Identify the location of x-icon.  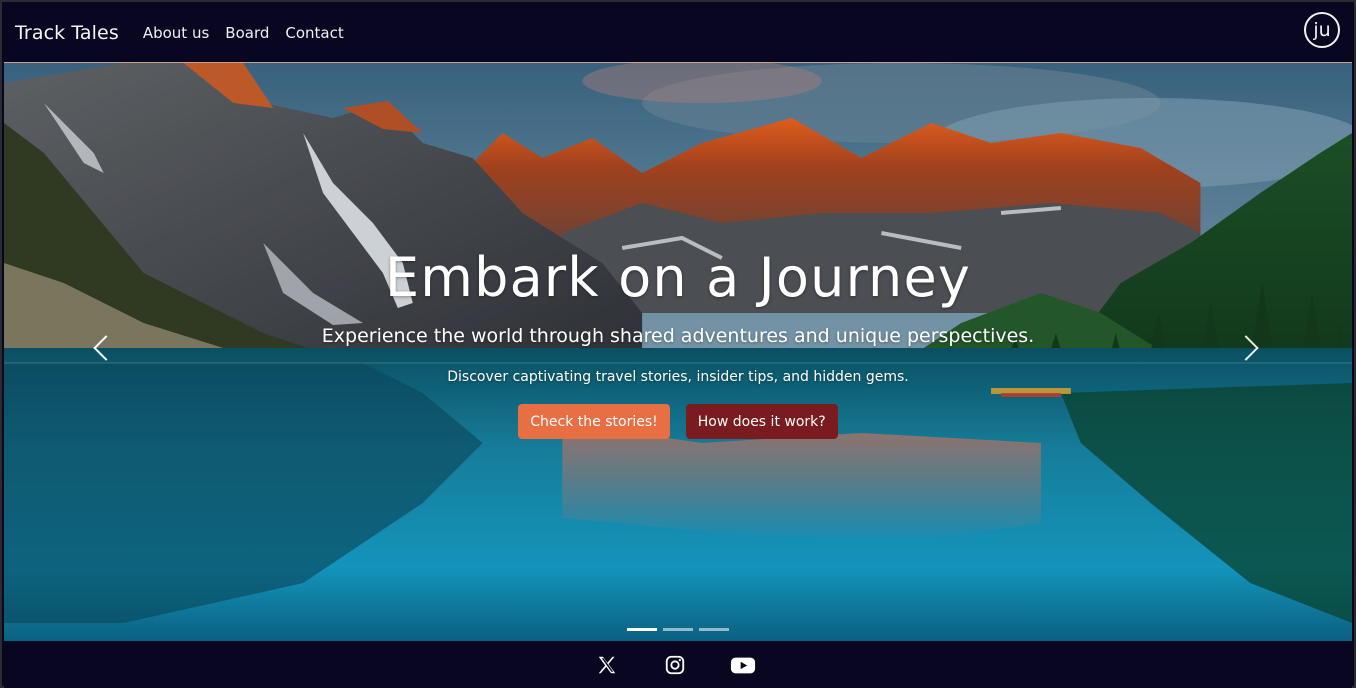
(607, 665).